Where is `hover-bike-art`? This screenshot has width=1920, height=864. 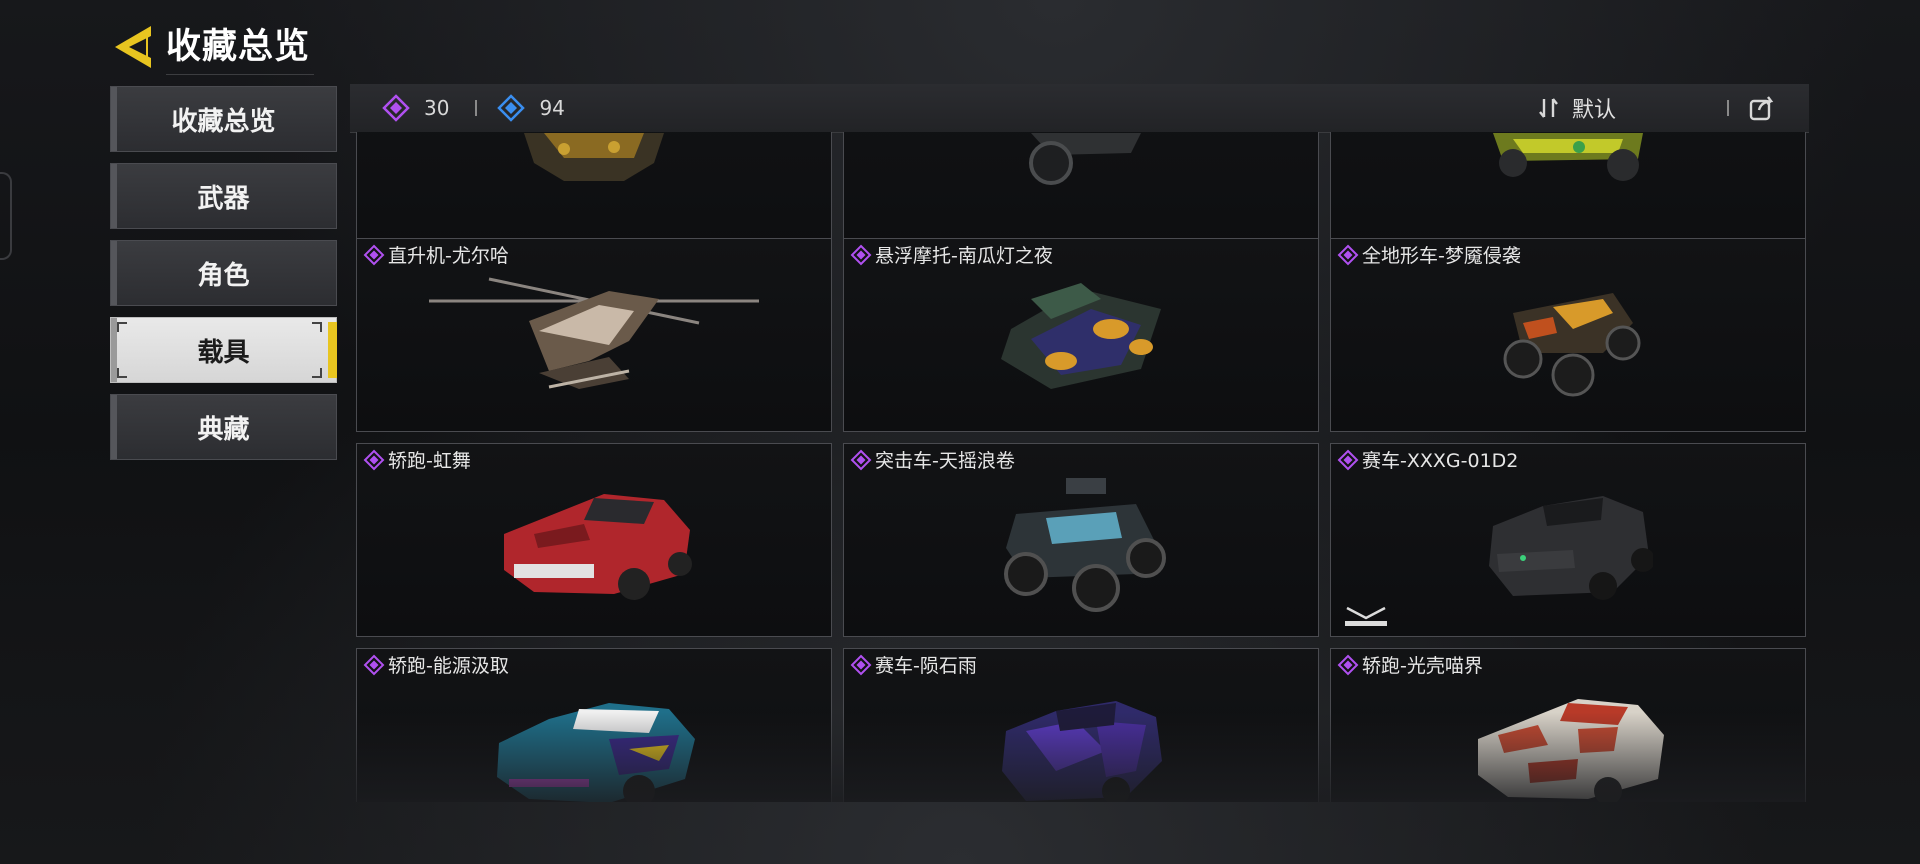 hover-bike-art is located at coordinates (1081, 336).